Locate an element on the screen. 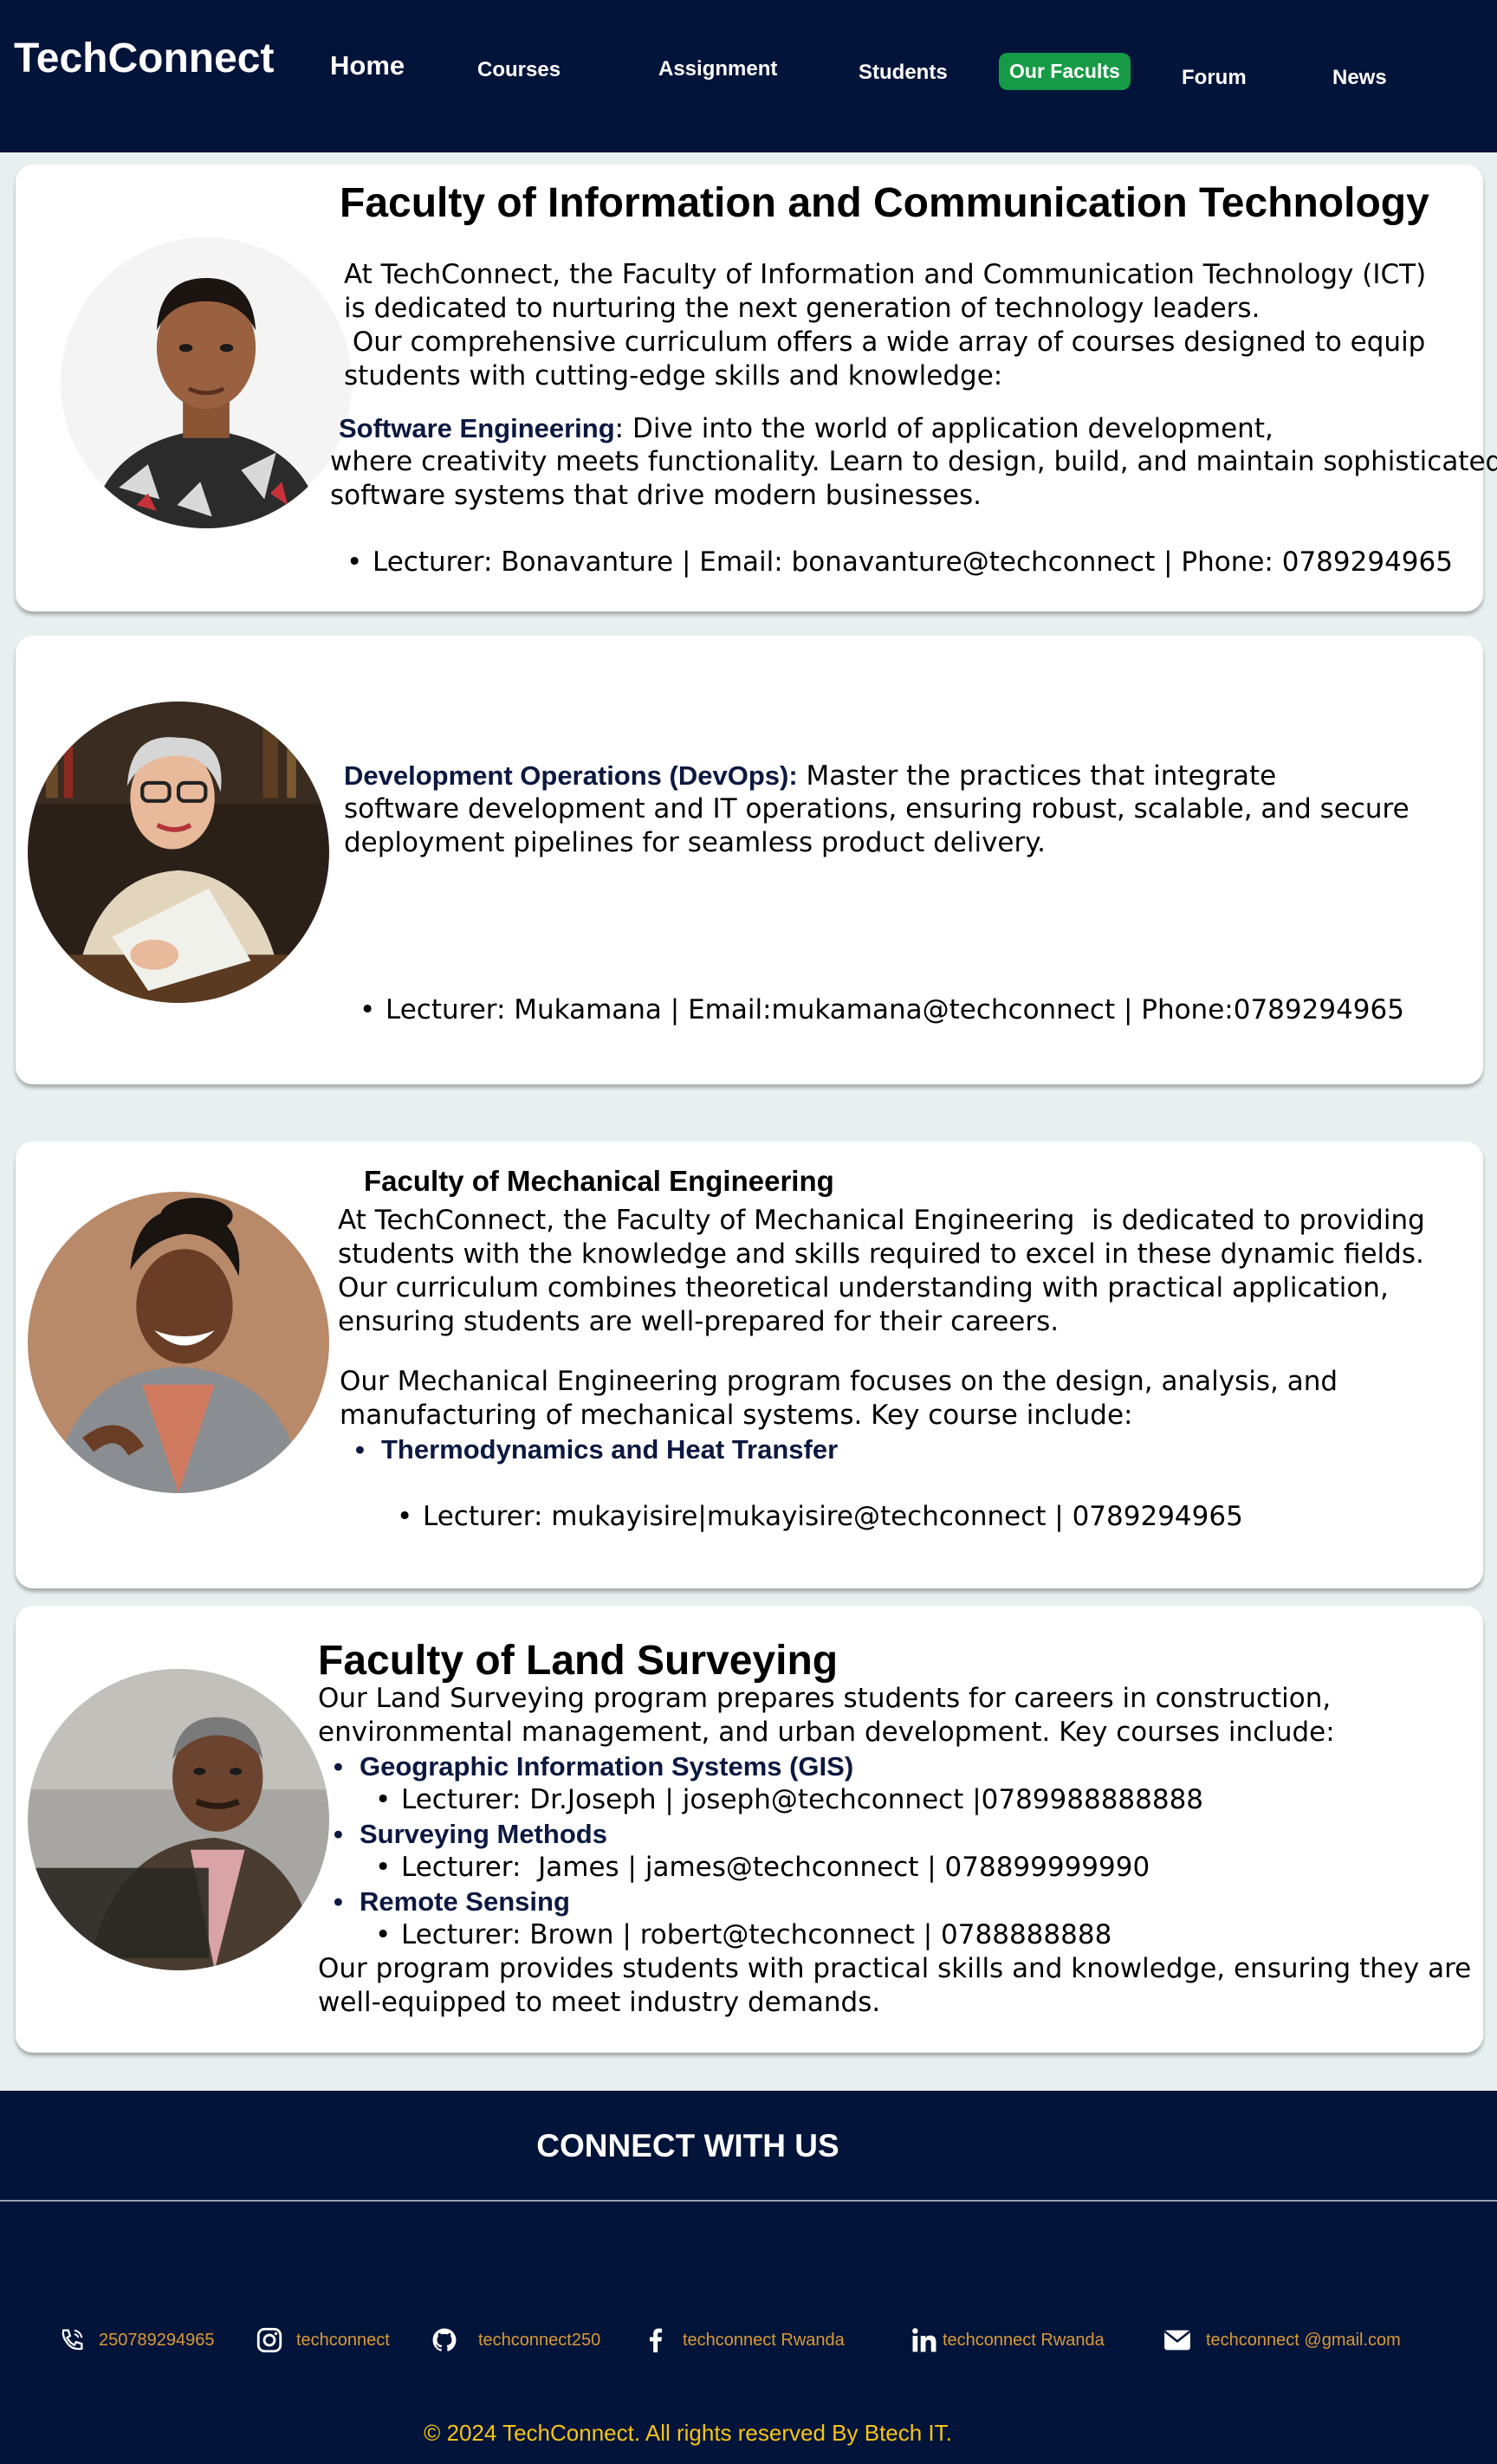 This screenshot has height=2464, width=1497. footer-linkedin-text: techconnect Rwanda is located at coordinates (1024, 2340).